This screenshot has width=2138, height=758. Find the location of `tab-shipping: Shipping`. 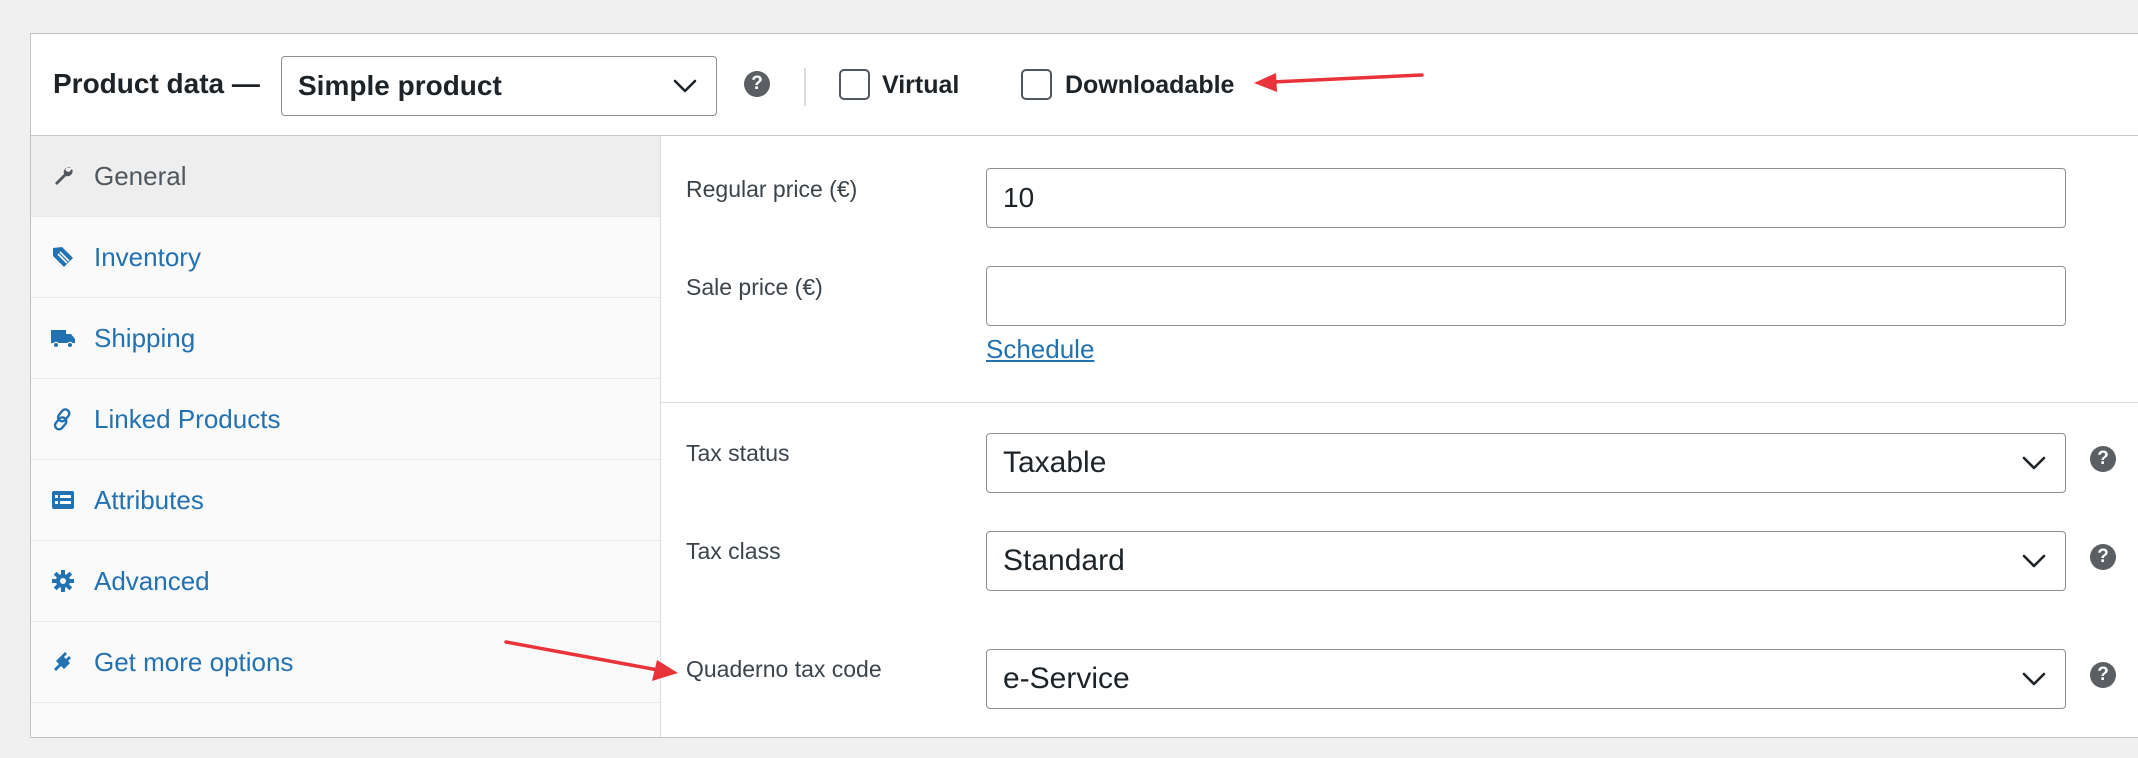

tab-shipping: Shipping is located at coordinates (345, 338).